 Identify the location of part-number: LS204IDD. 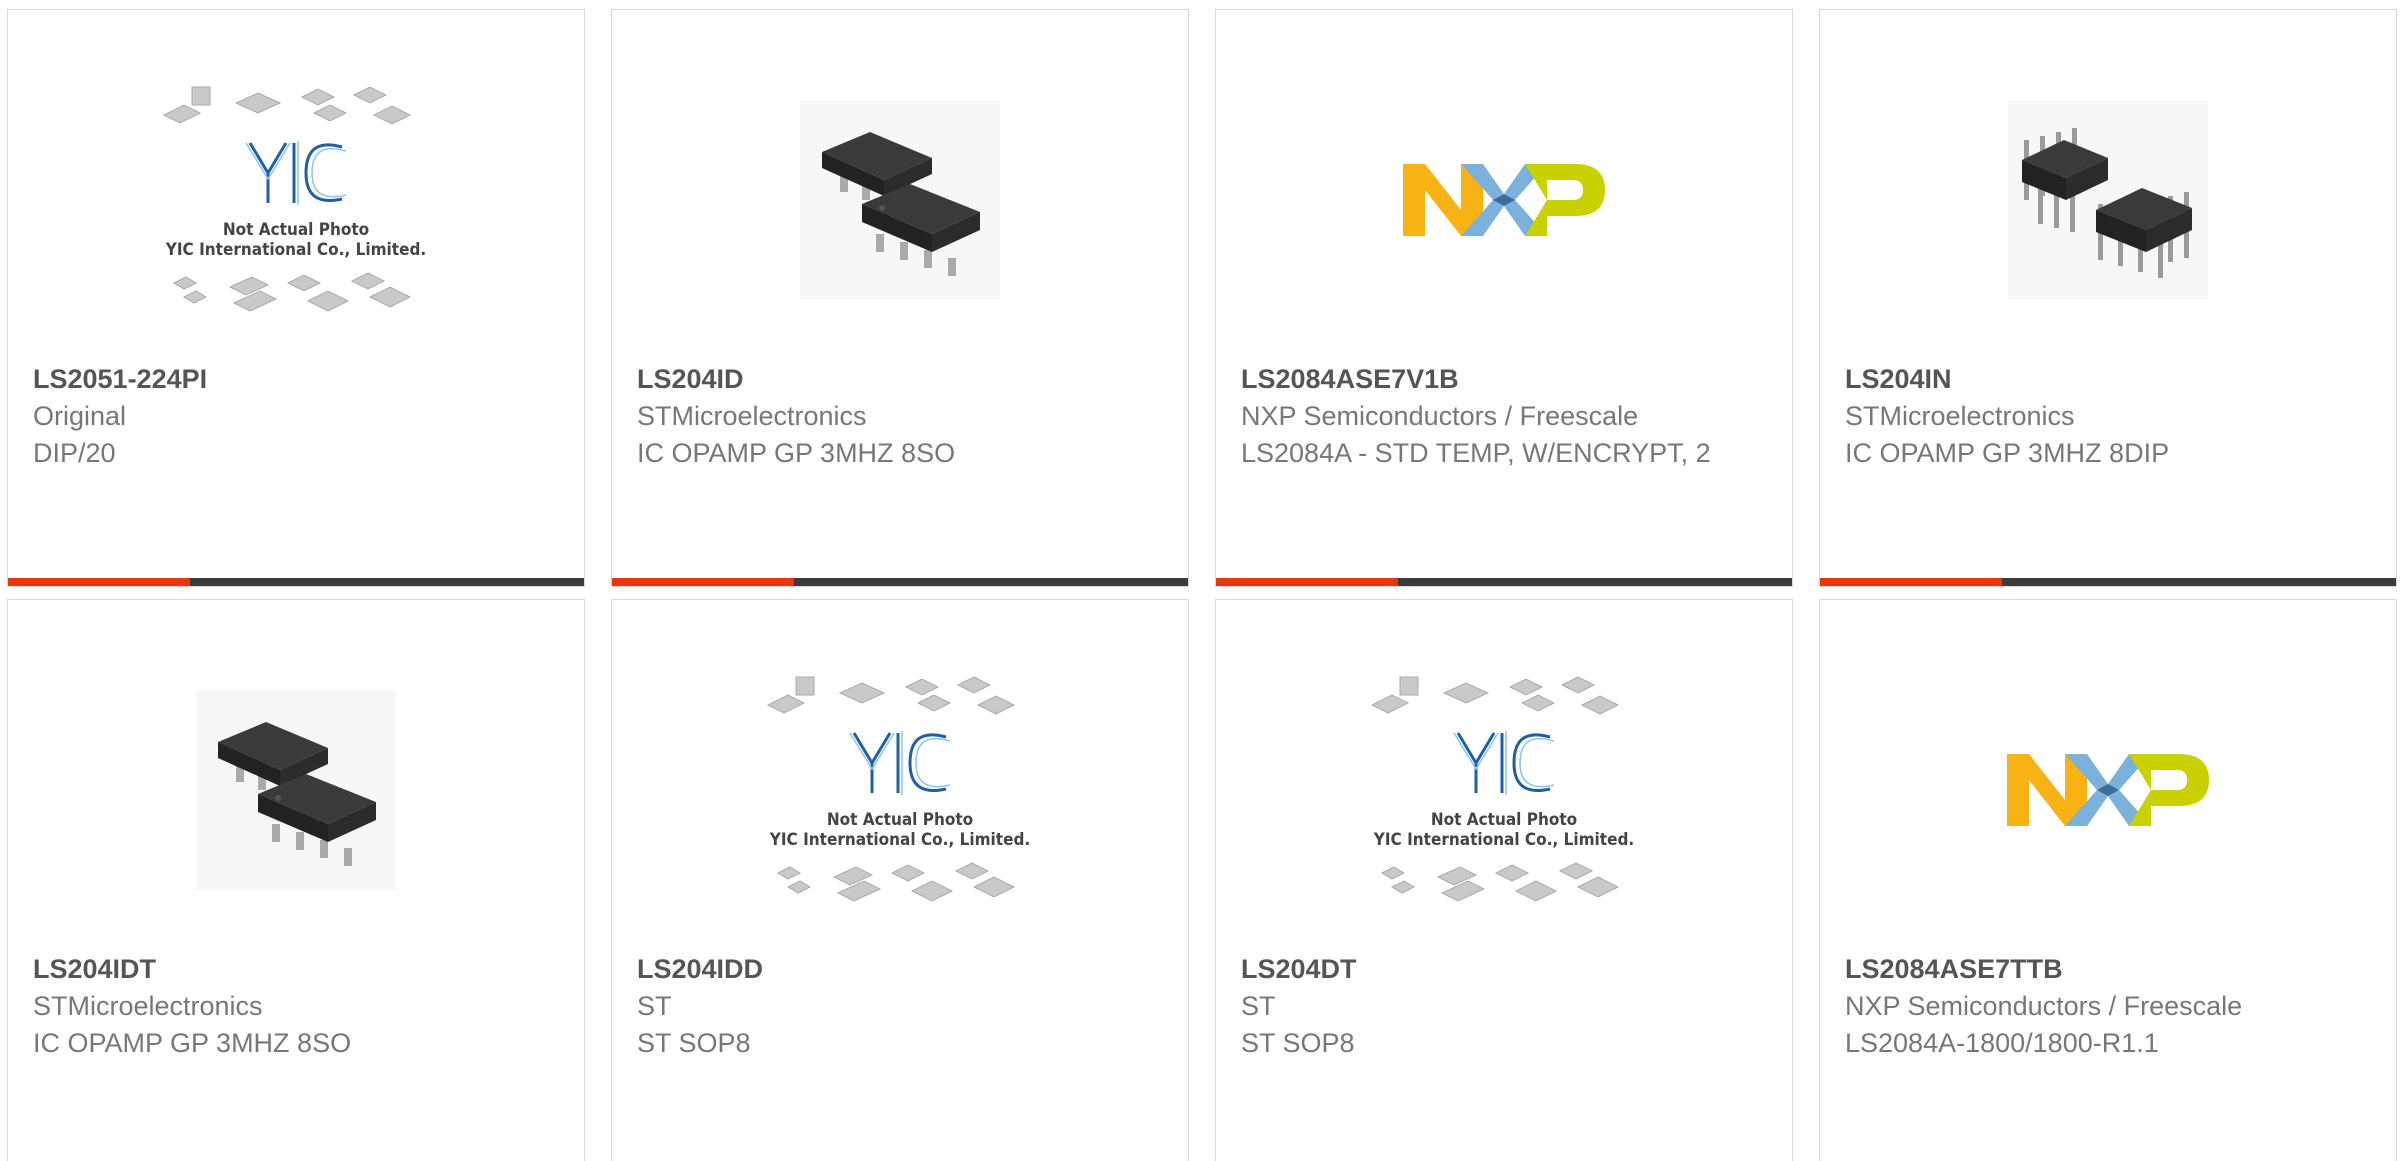
(900, 969).